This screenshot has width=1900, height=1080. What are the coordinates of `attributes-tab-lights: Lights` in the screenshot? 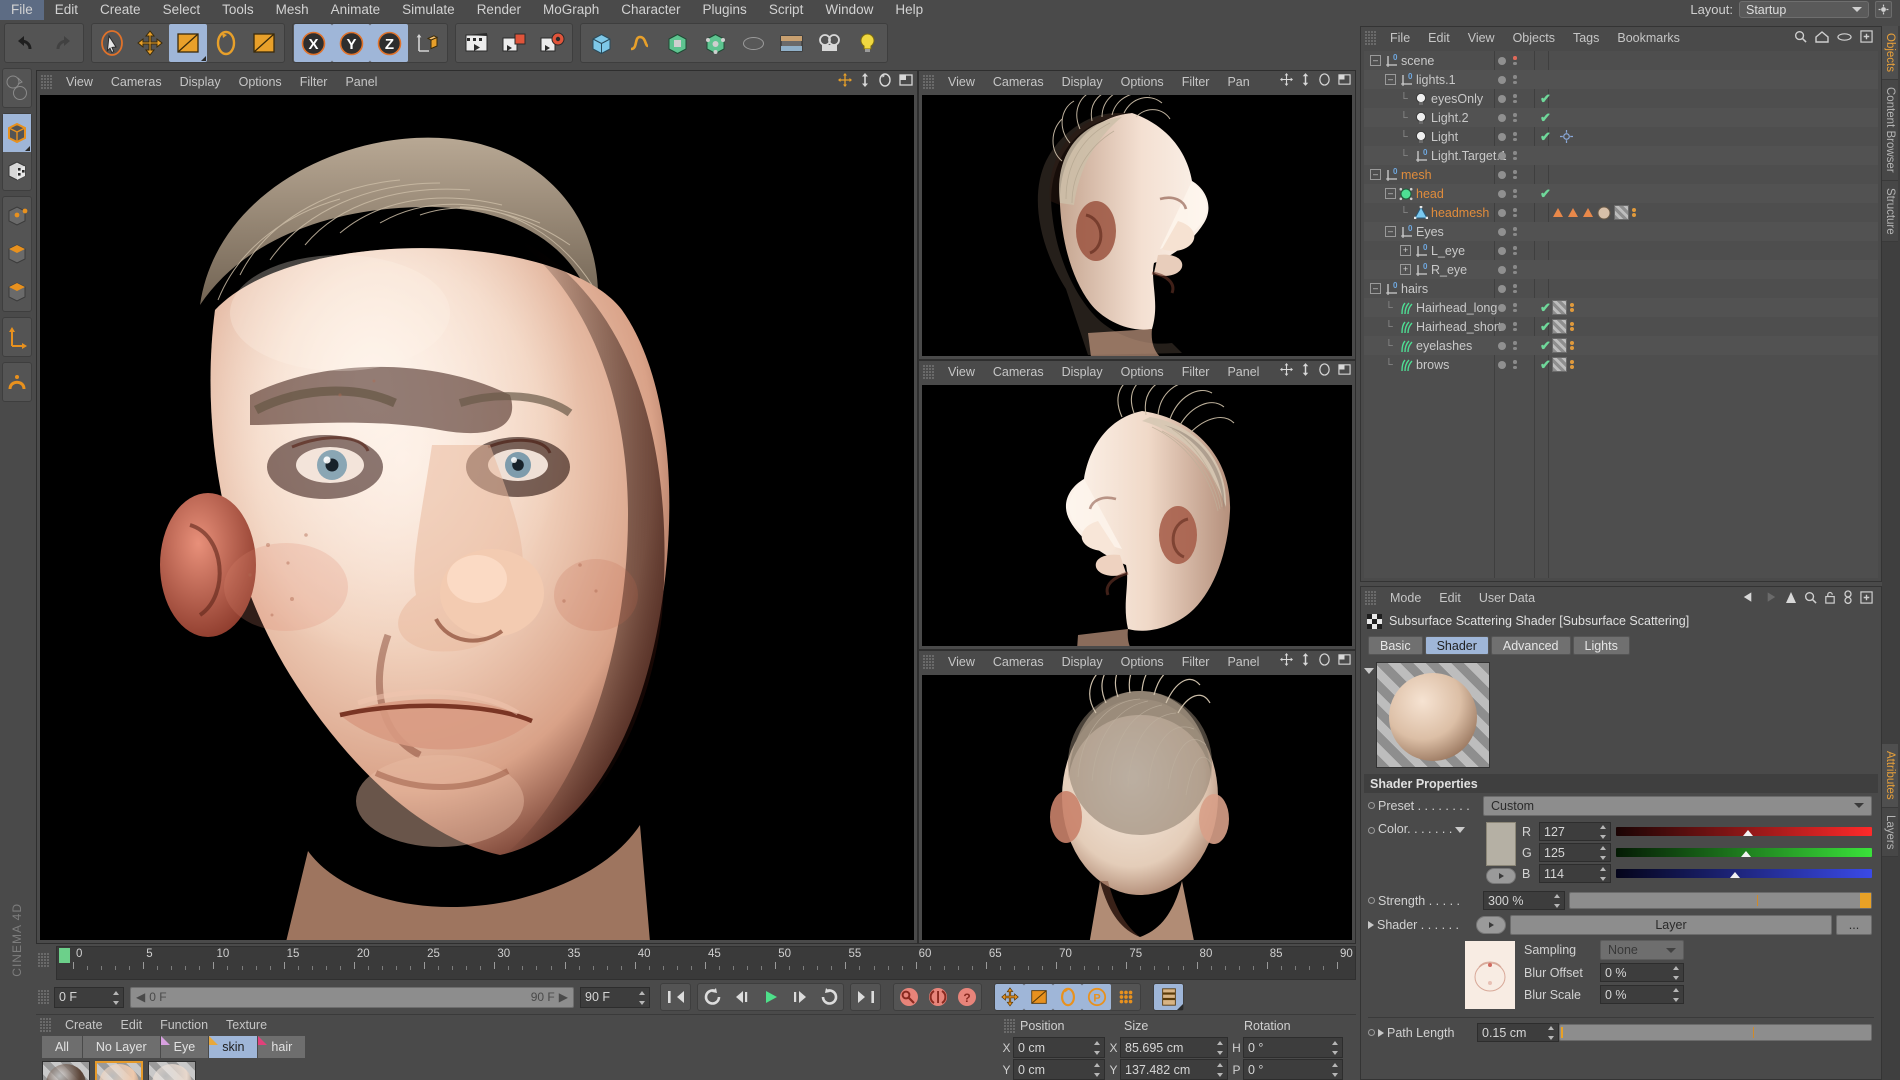 It's located at (1601, 645).